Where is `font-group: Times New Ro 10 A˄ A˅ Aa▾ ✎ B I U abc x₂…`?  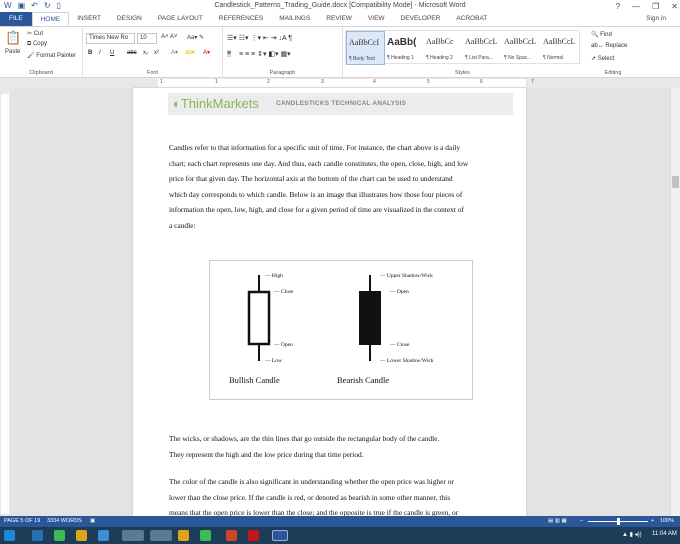
font-group: Times New Ro 10 A˄ A˅ Aa▾ ✎ B I U abc x₂… is located at coordinates (153, 52).